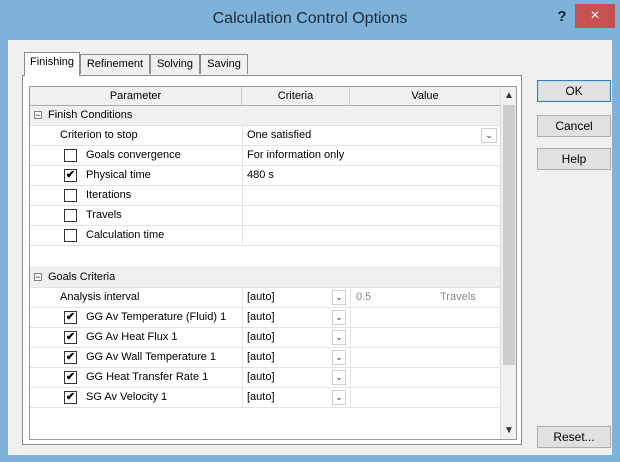 This screenshot has width=620, height=462. What do you see at coordinates (70, 155) in the screenshot?
I see `goals-convergence-checkbox` at bounding box center [70, 155].